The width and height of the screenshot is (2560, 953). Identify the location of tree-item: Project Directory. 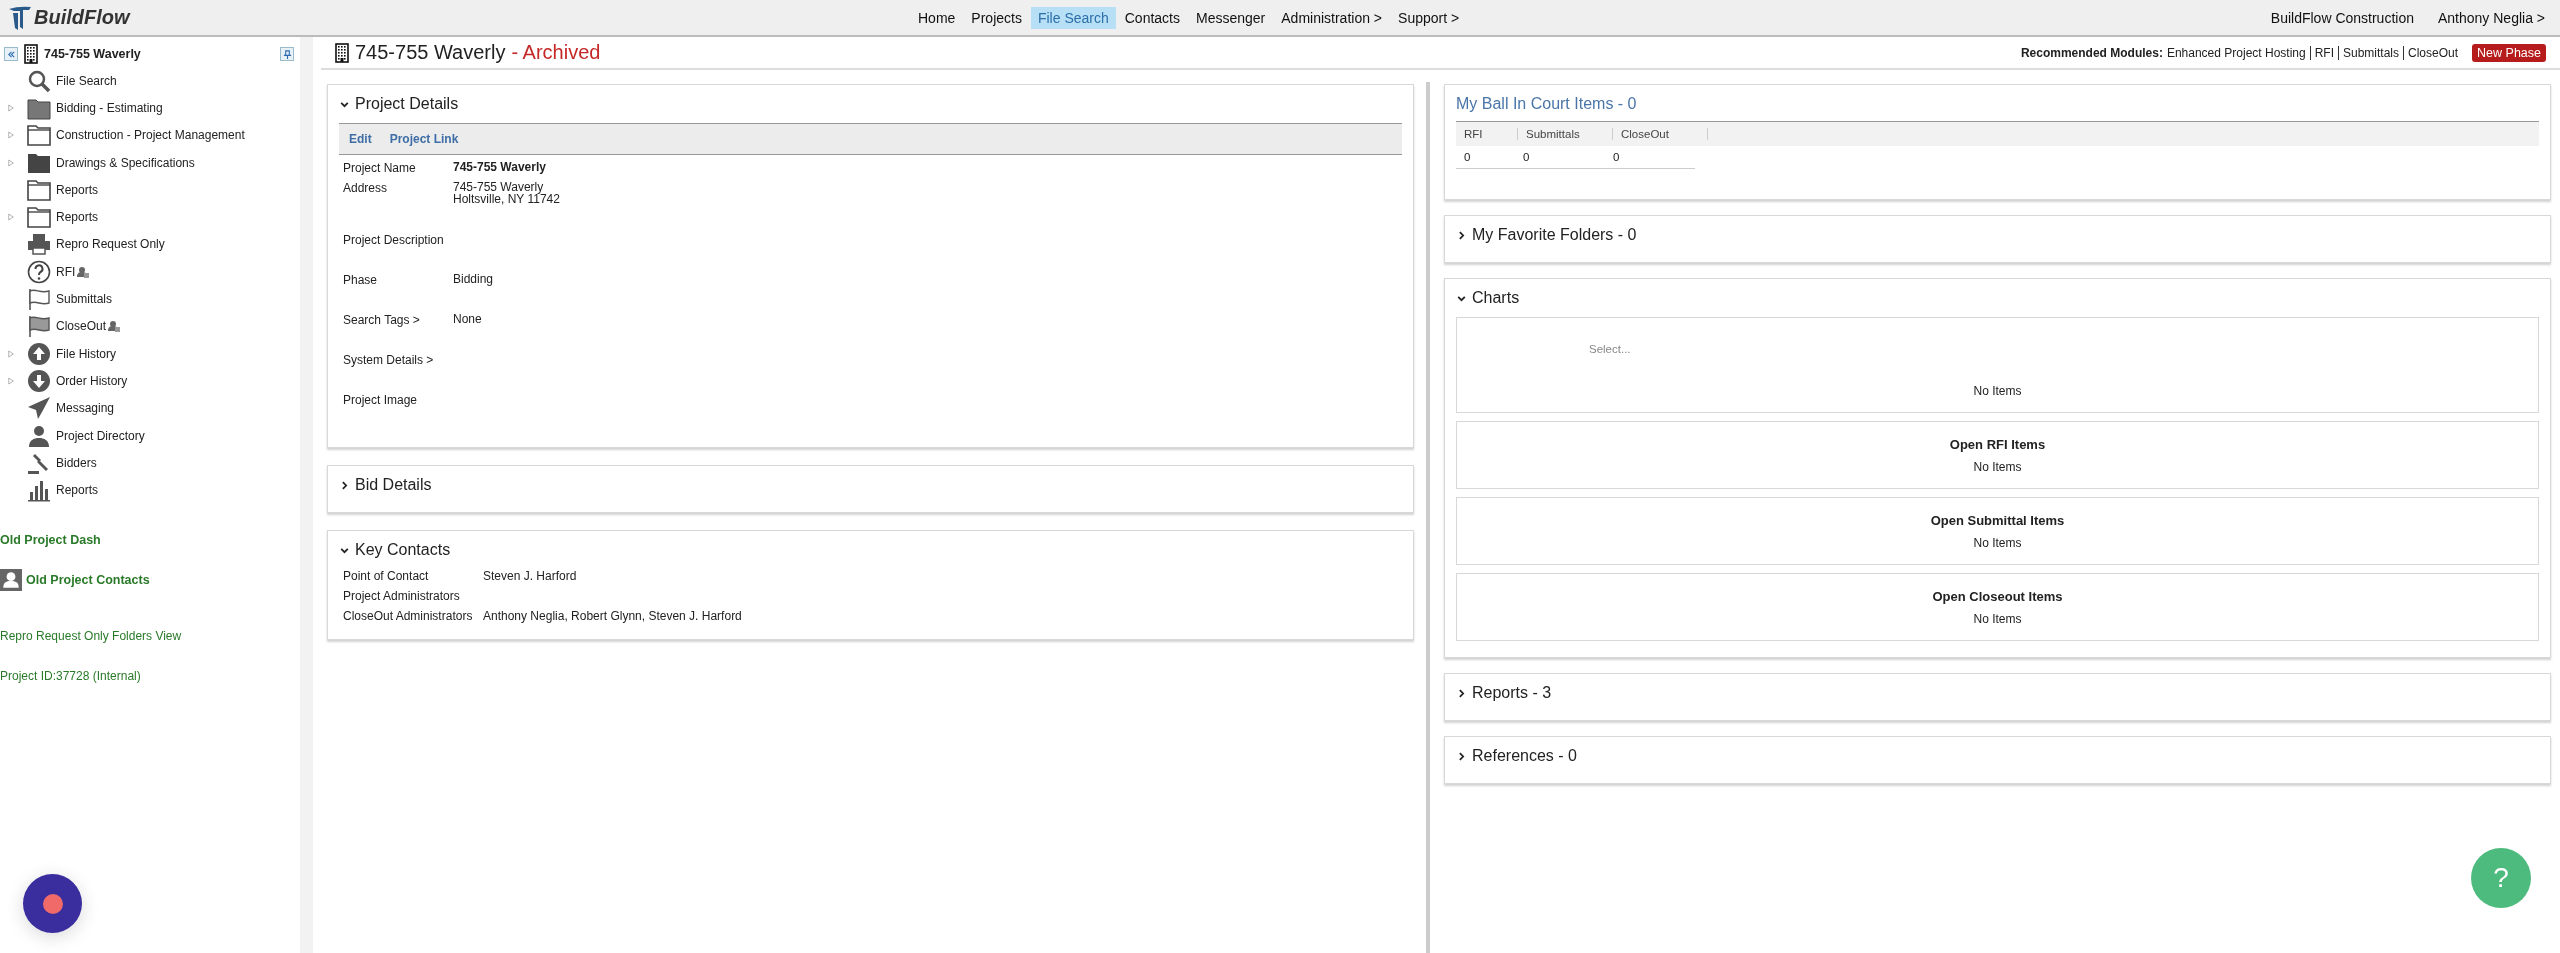
(100, 435).